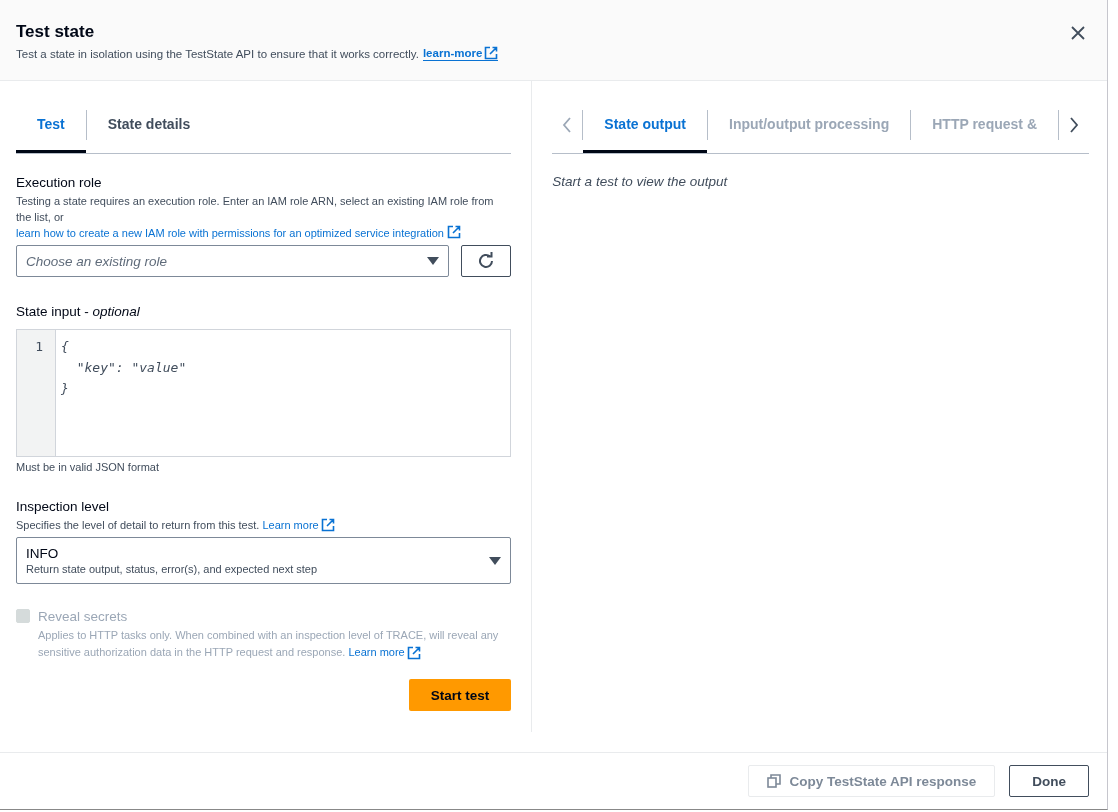  Describe the element at coordinates (774, 781) in the screenshot. I see `copy-icon` at that location.